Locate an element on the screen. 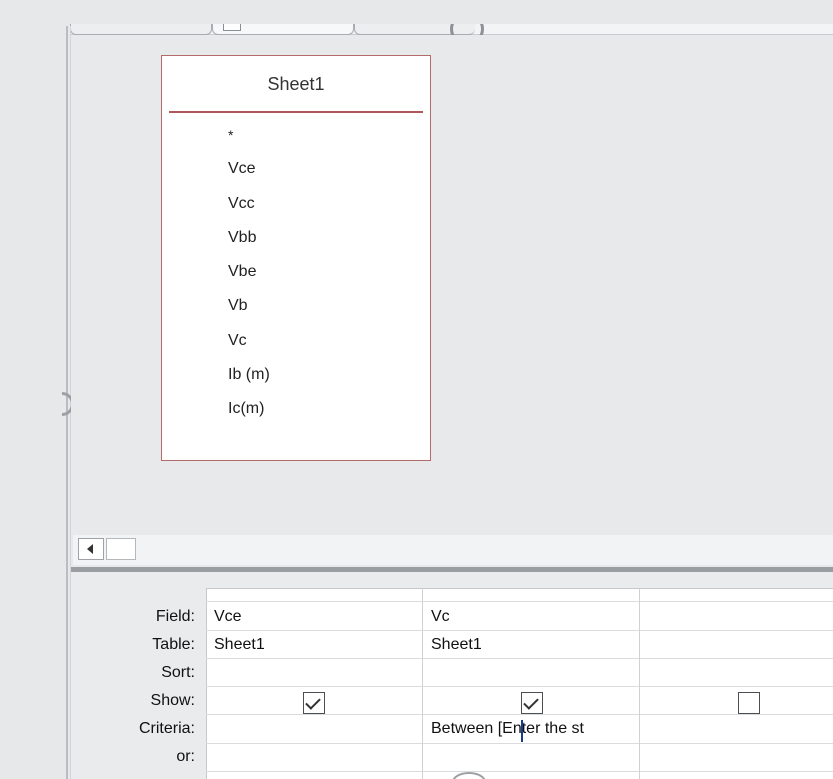 The width and height of the screenshot is (833, 779). grid-cell-table-col1: Sheet1 is located at coordinates (239, 645).